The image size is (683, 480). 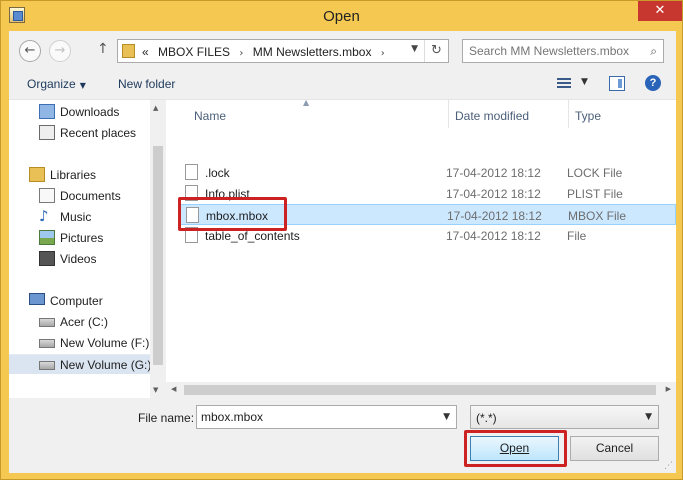 What do you see at coordinates (315, 417) in the screenshot?
I see `file-name-input` at bounding box center [315, 417].